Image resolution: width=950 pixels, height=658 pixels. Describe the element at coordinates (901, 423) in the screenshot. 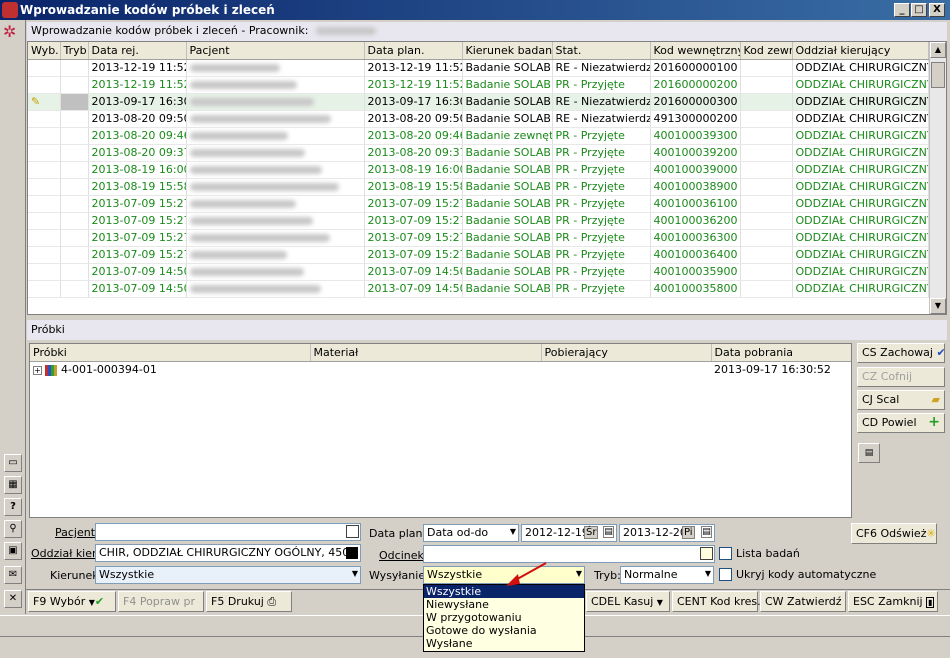

I see `repeat-button: CD Powiel +` at that location.